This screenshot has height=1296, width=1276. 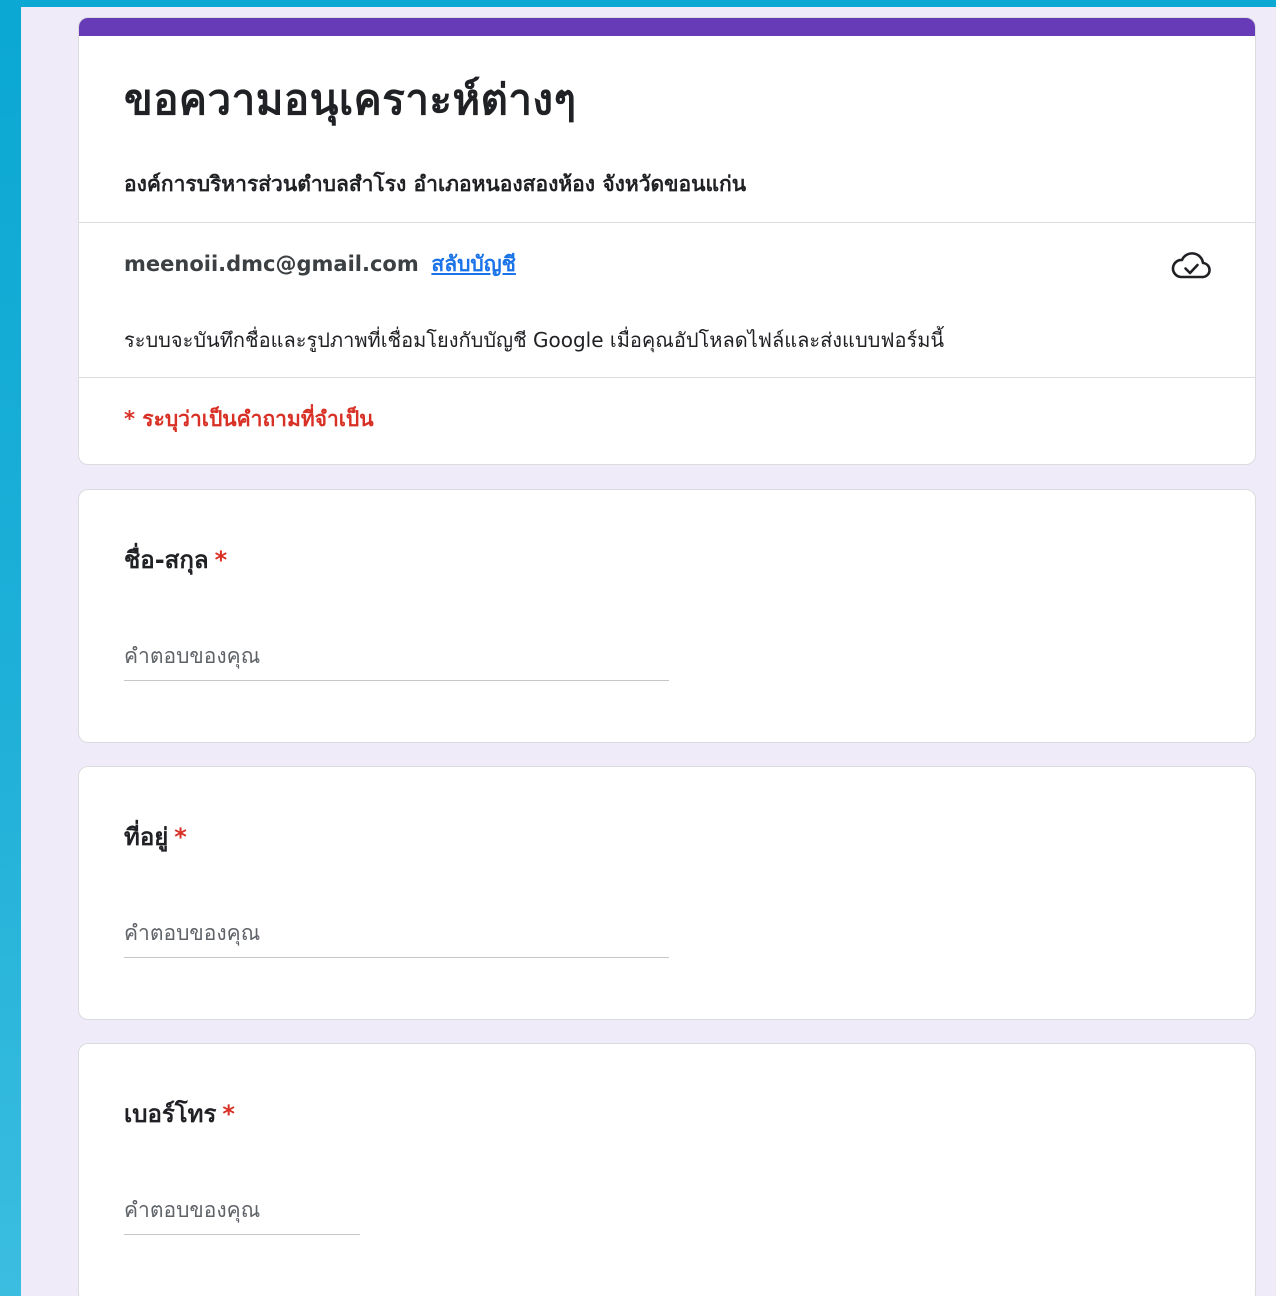 What do you see at coordinates (166, 560) in the screenshot?
I see `question-title: ชื่อ-สกุล` at bounding box center [166, 560].